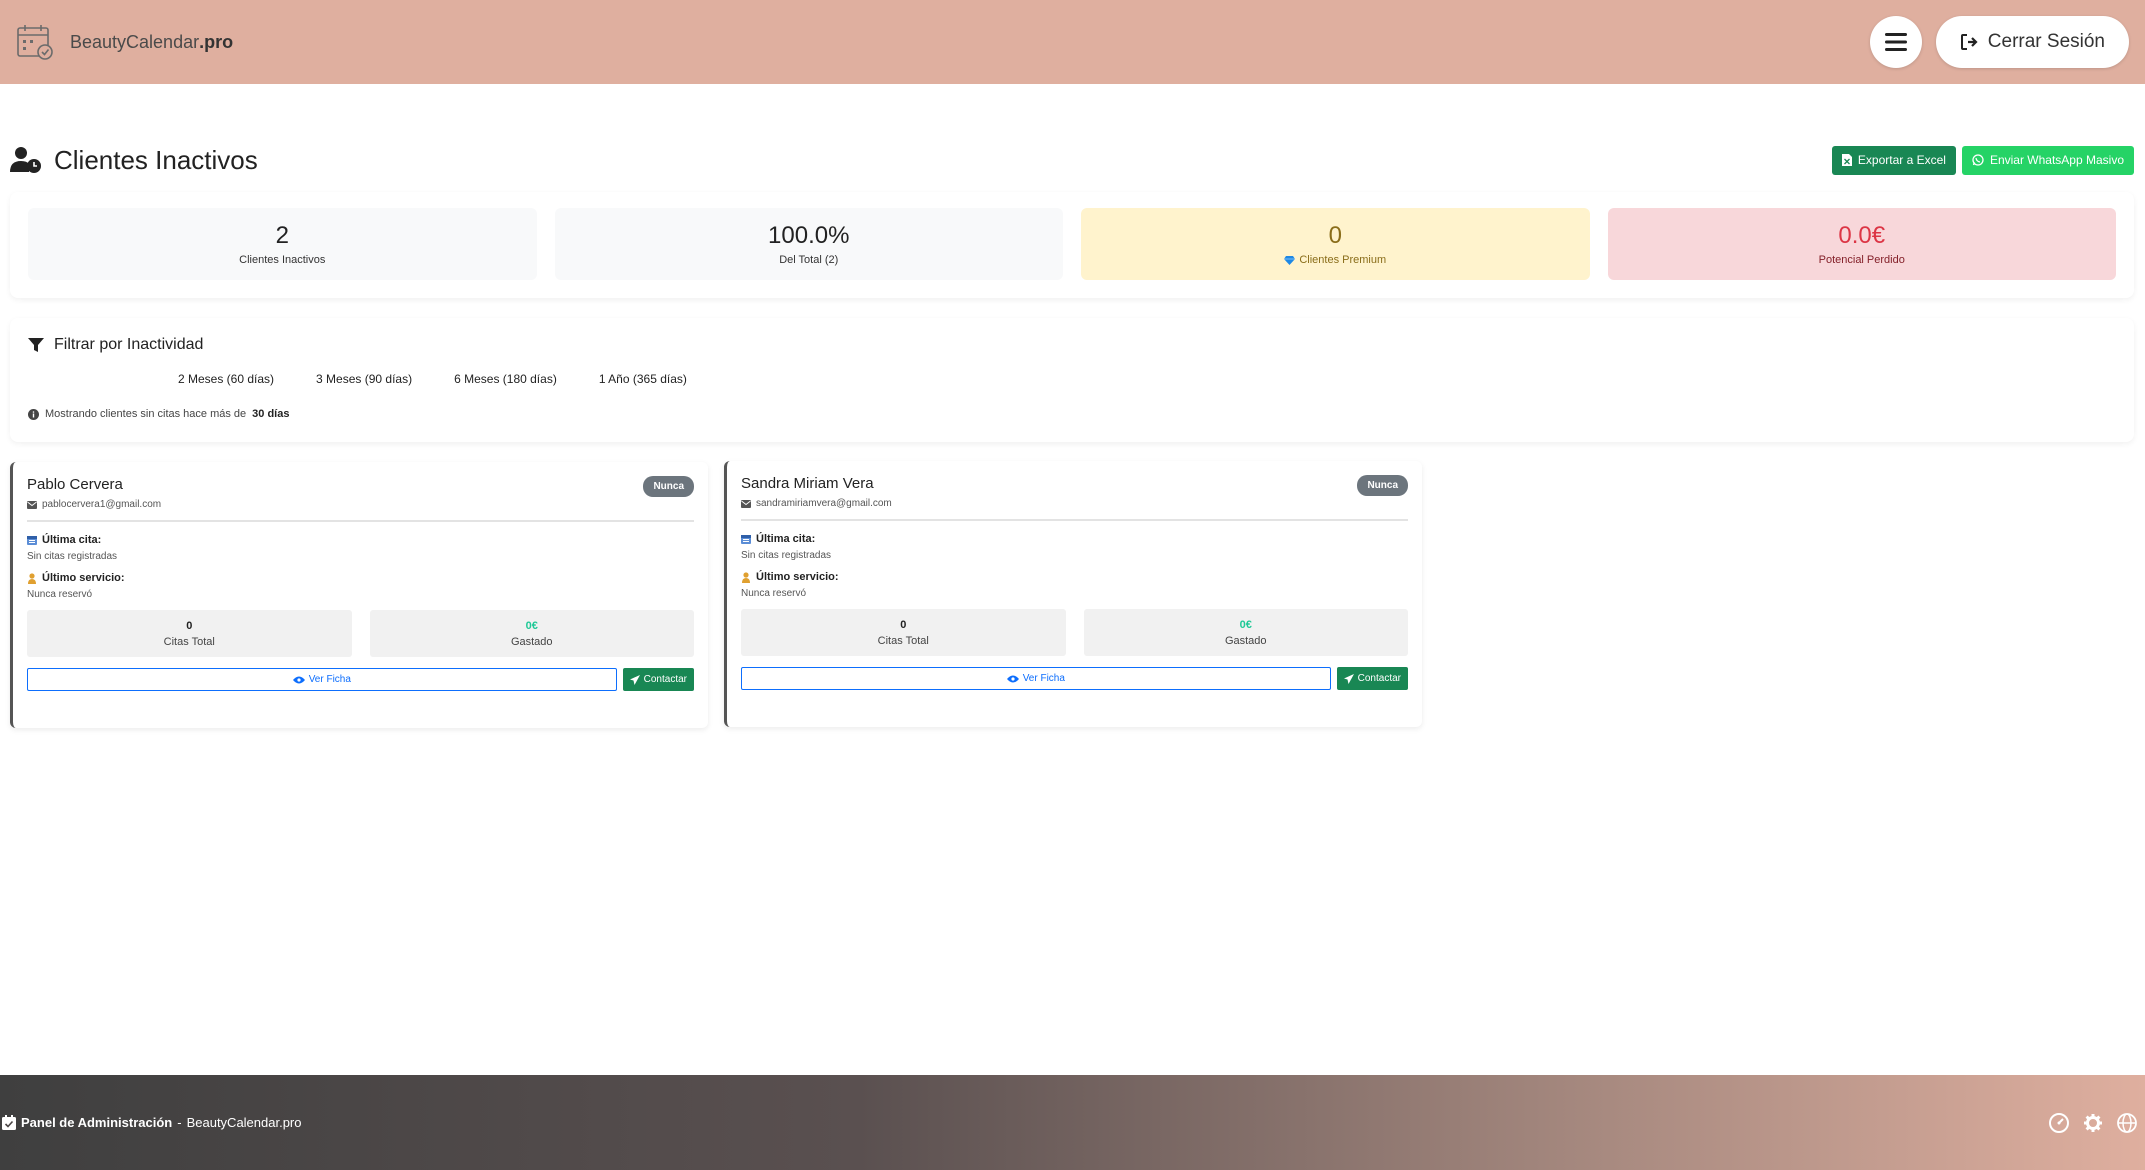 The image size is (2145, 1170). I want to click on filter-option-180-days: 6 Meses (180 días), so click(505, 379).